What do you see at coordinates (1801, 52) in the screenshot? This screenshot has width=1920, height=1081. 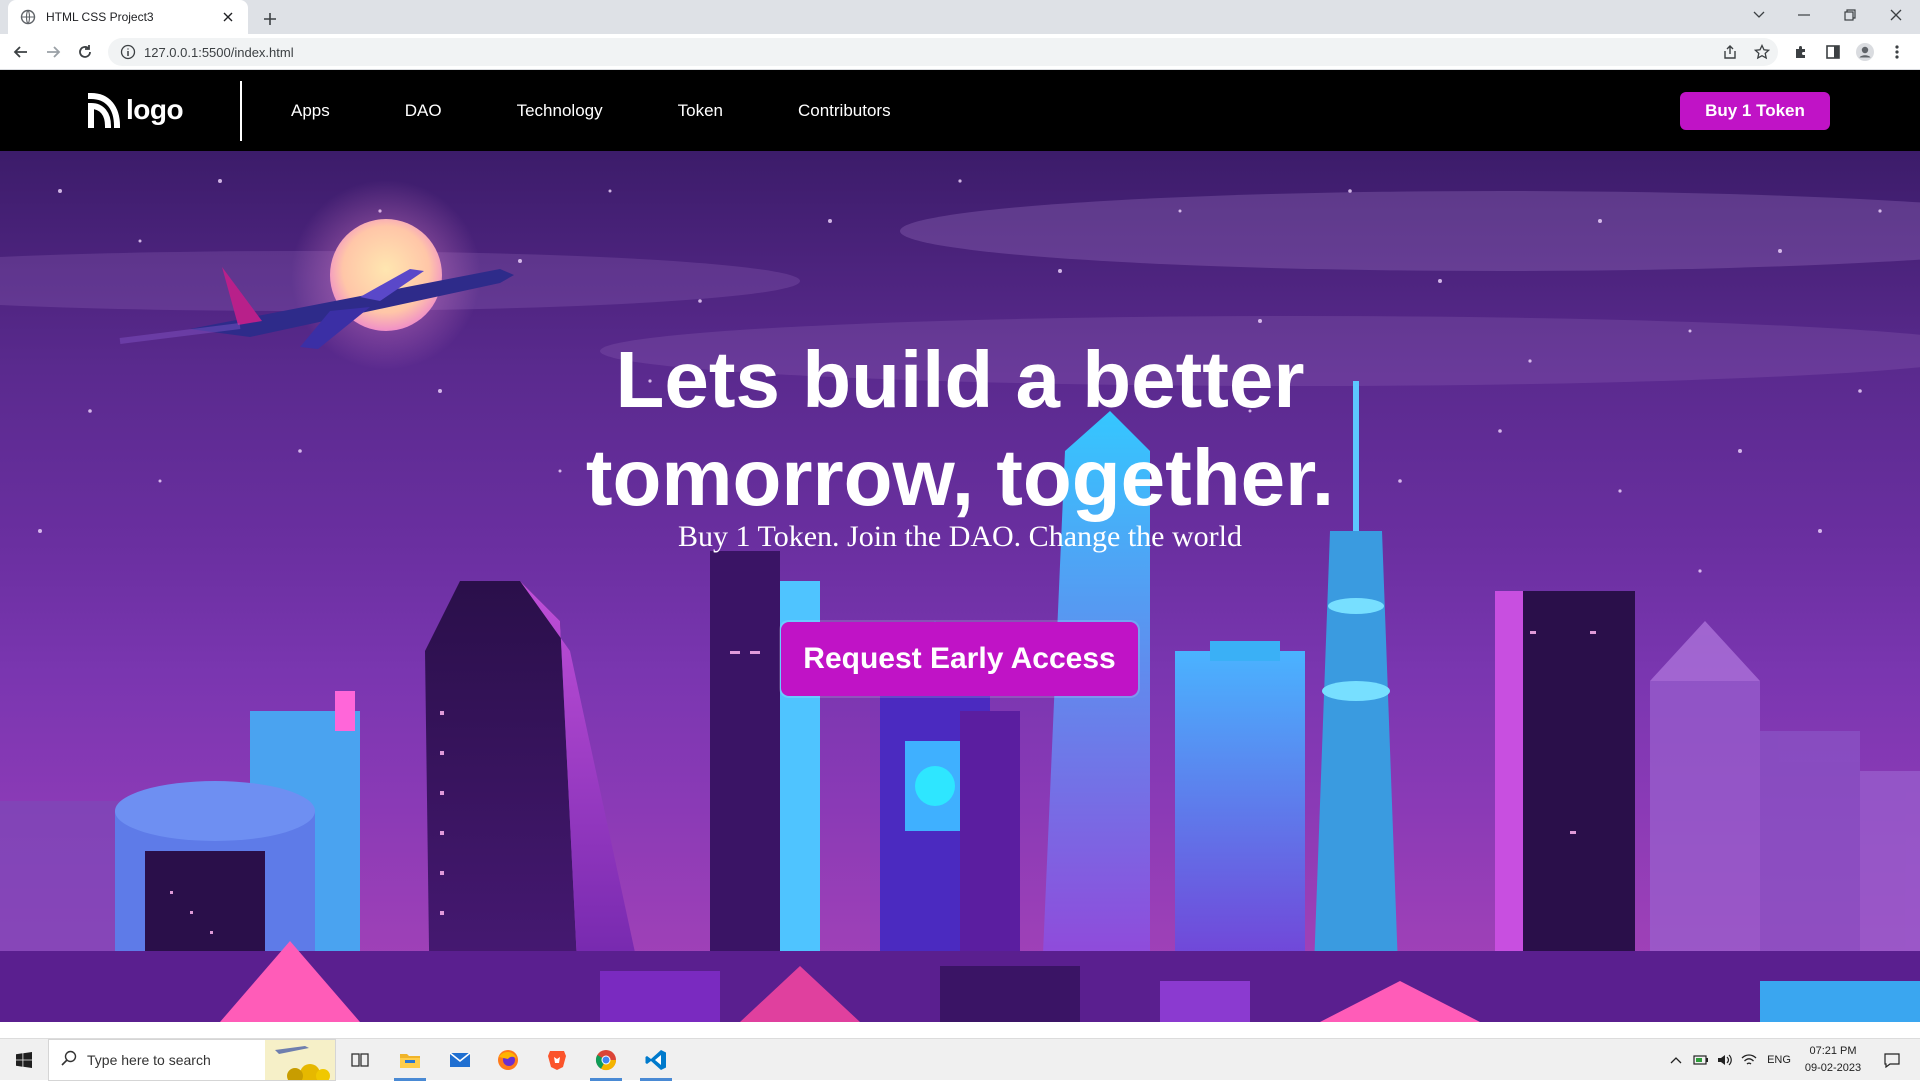 I see `extensions-icon` at bounding box center [1801, 52].